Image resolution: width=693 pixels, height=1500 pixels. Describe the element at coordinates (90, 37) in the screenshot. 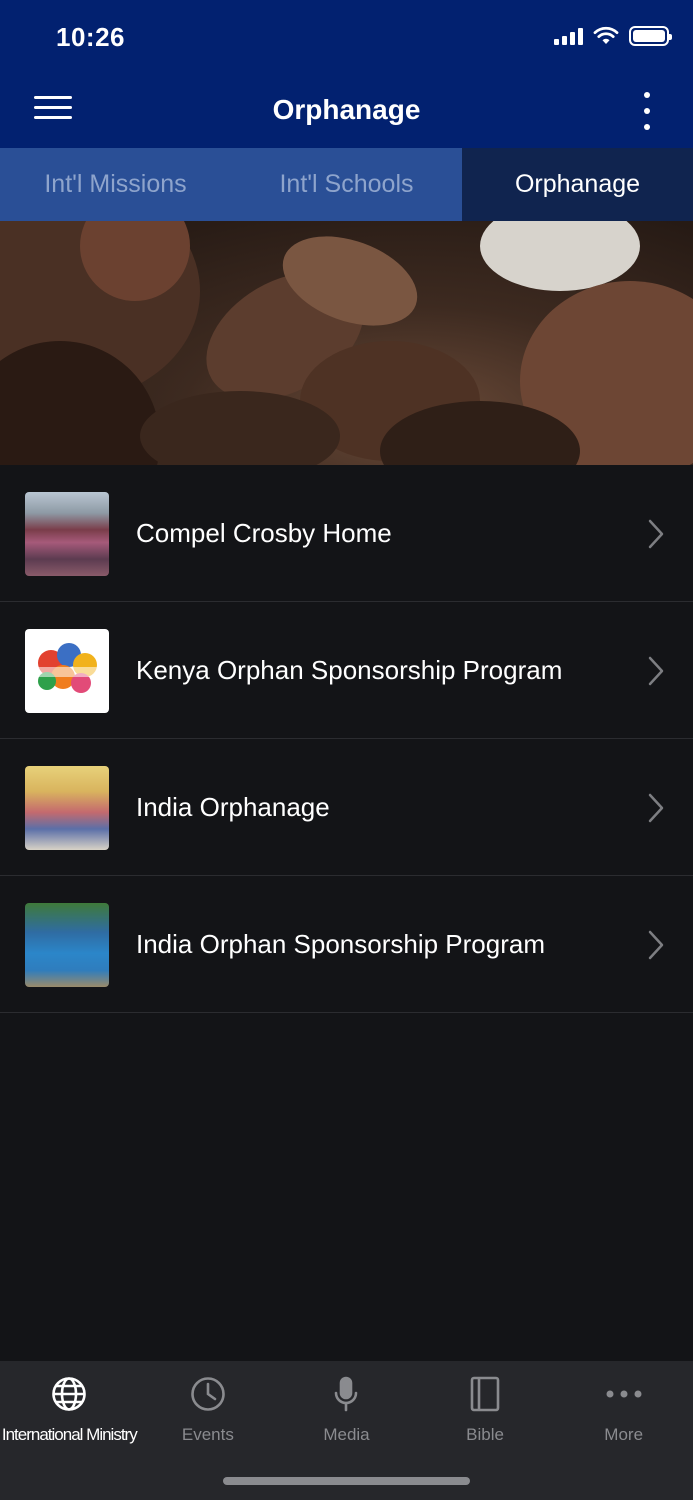

I see `status-time: 10:26` at that location.